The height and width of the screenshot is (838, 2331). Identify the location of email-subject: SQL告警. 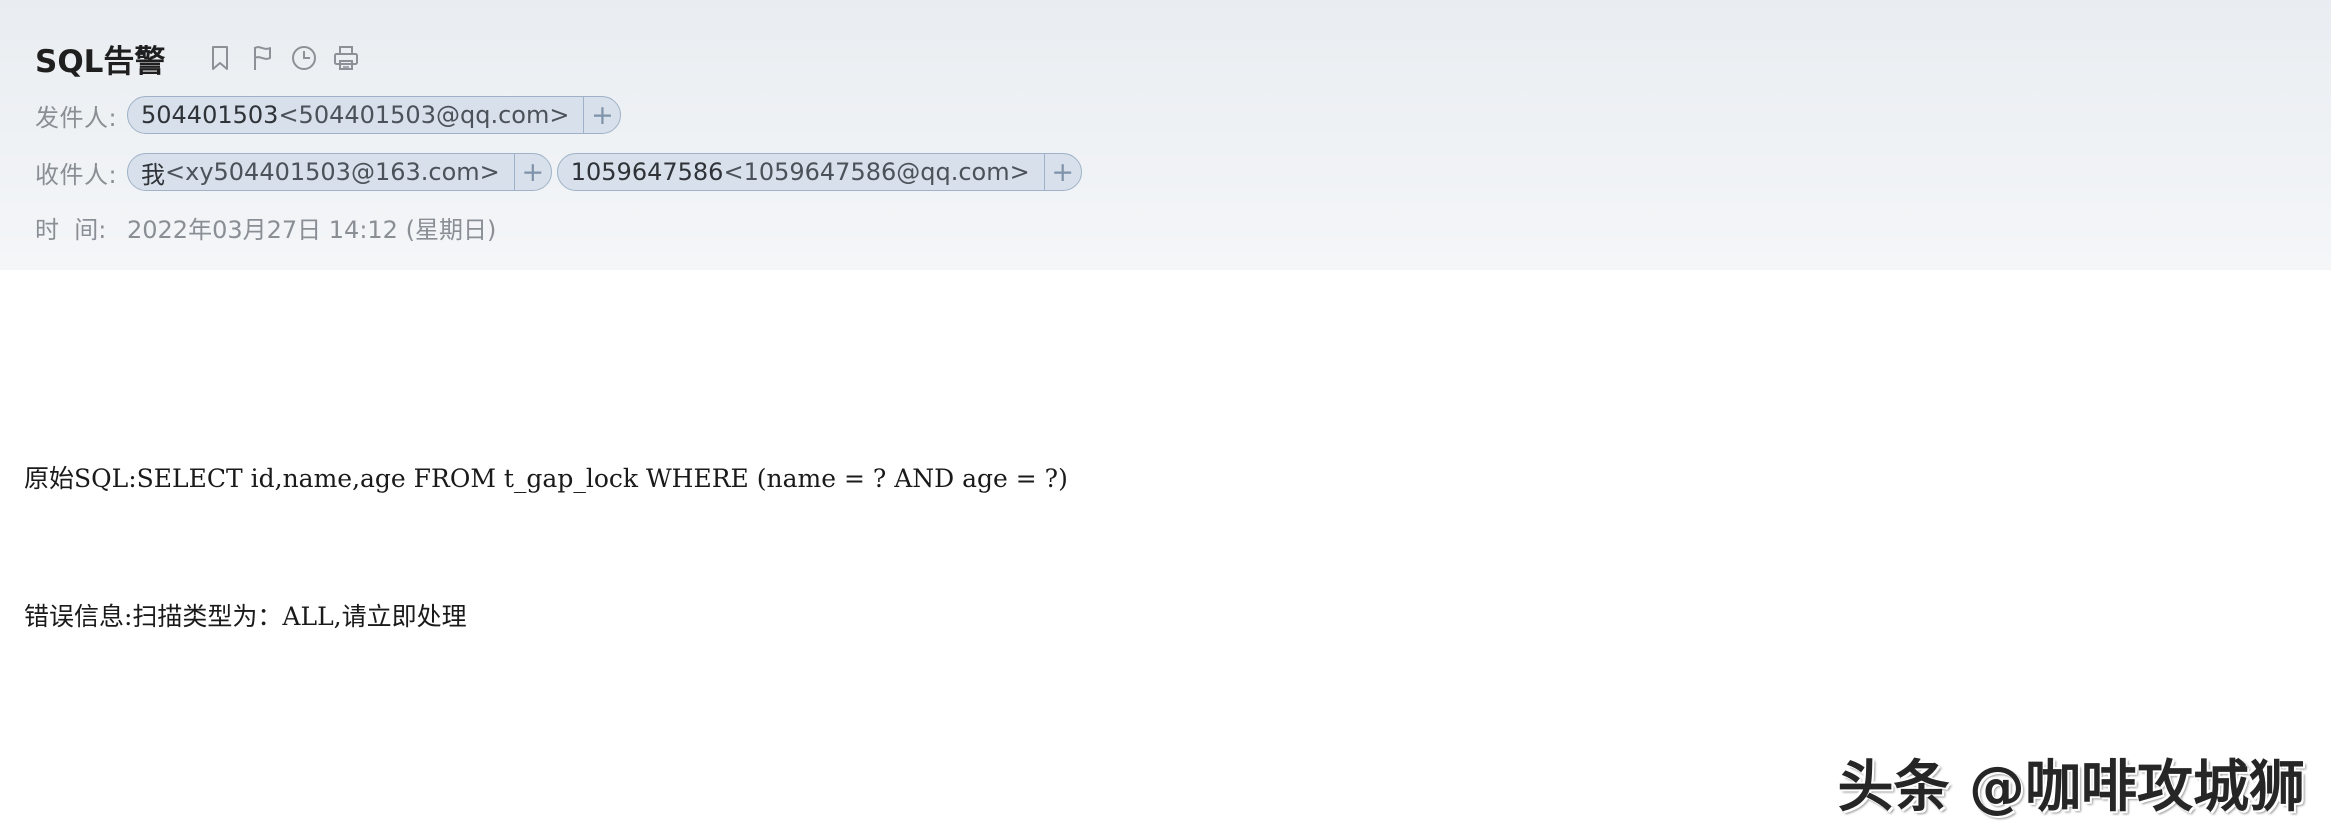
(100, 61).